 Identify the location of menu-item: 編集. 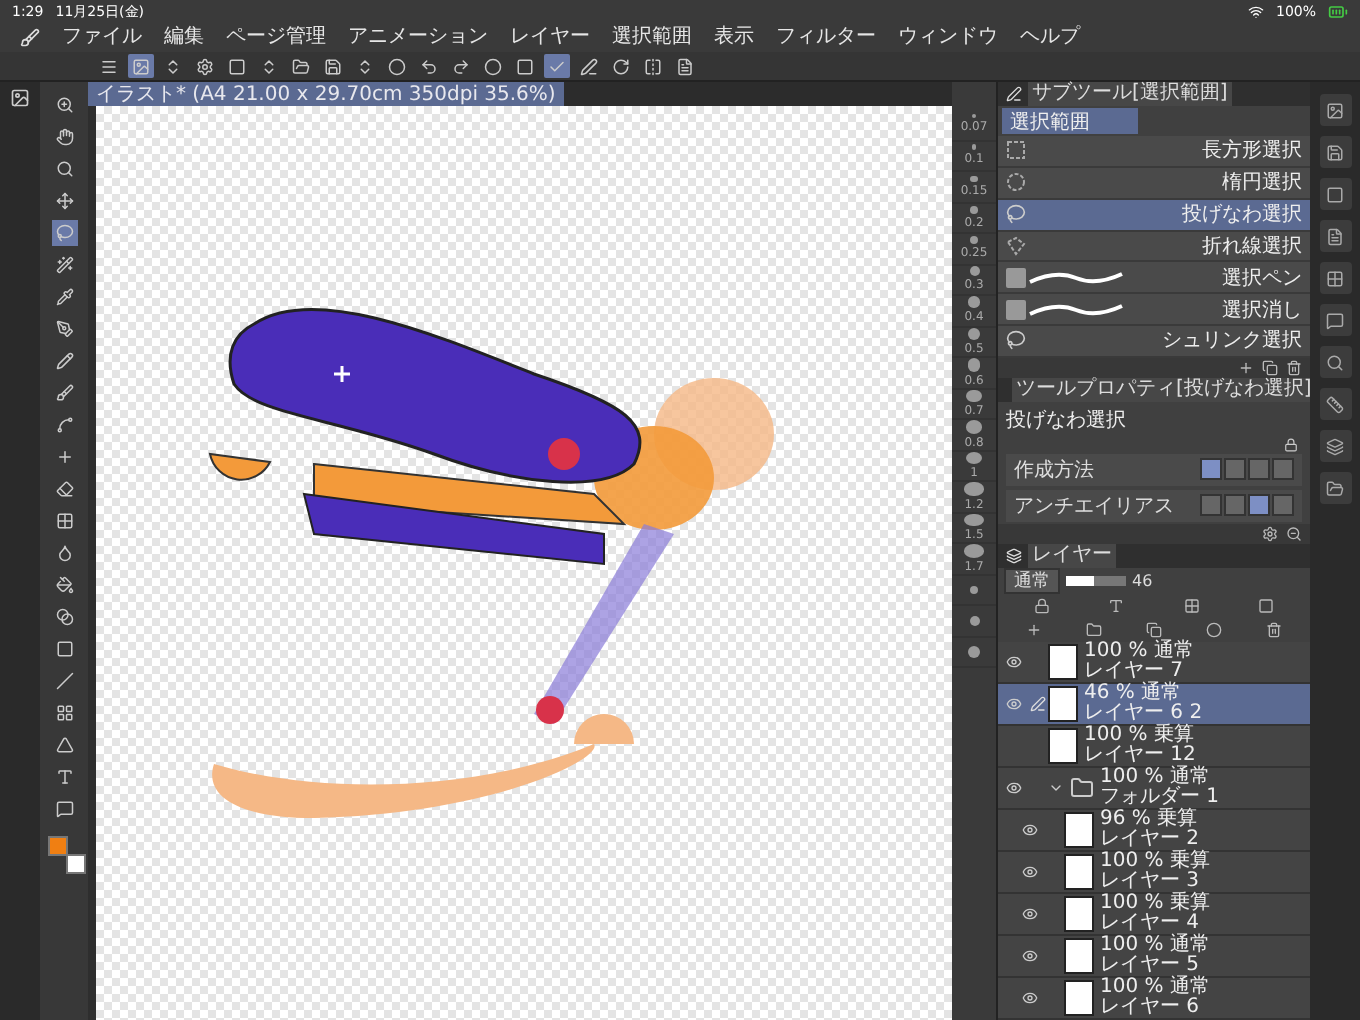
(184, 38).